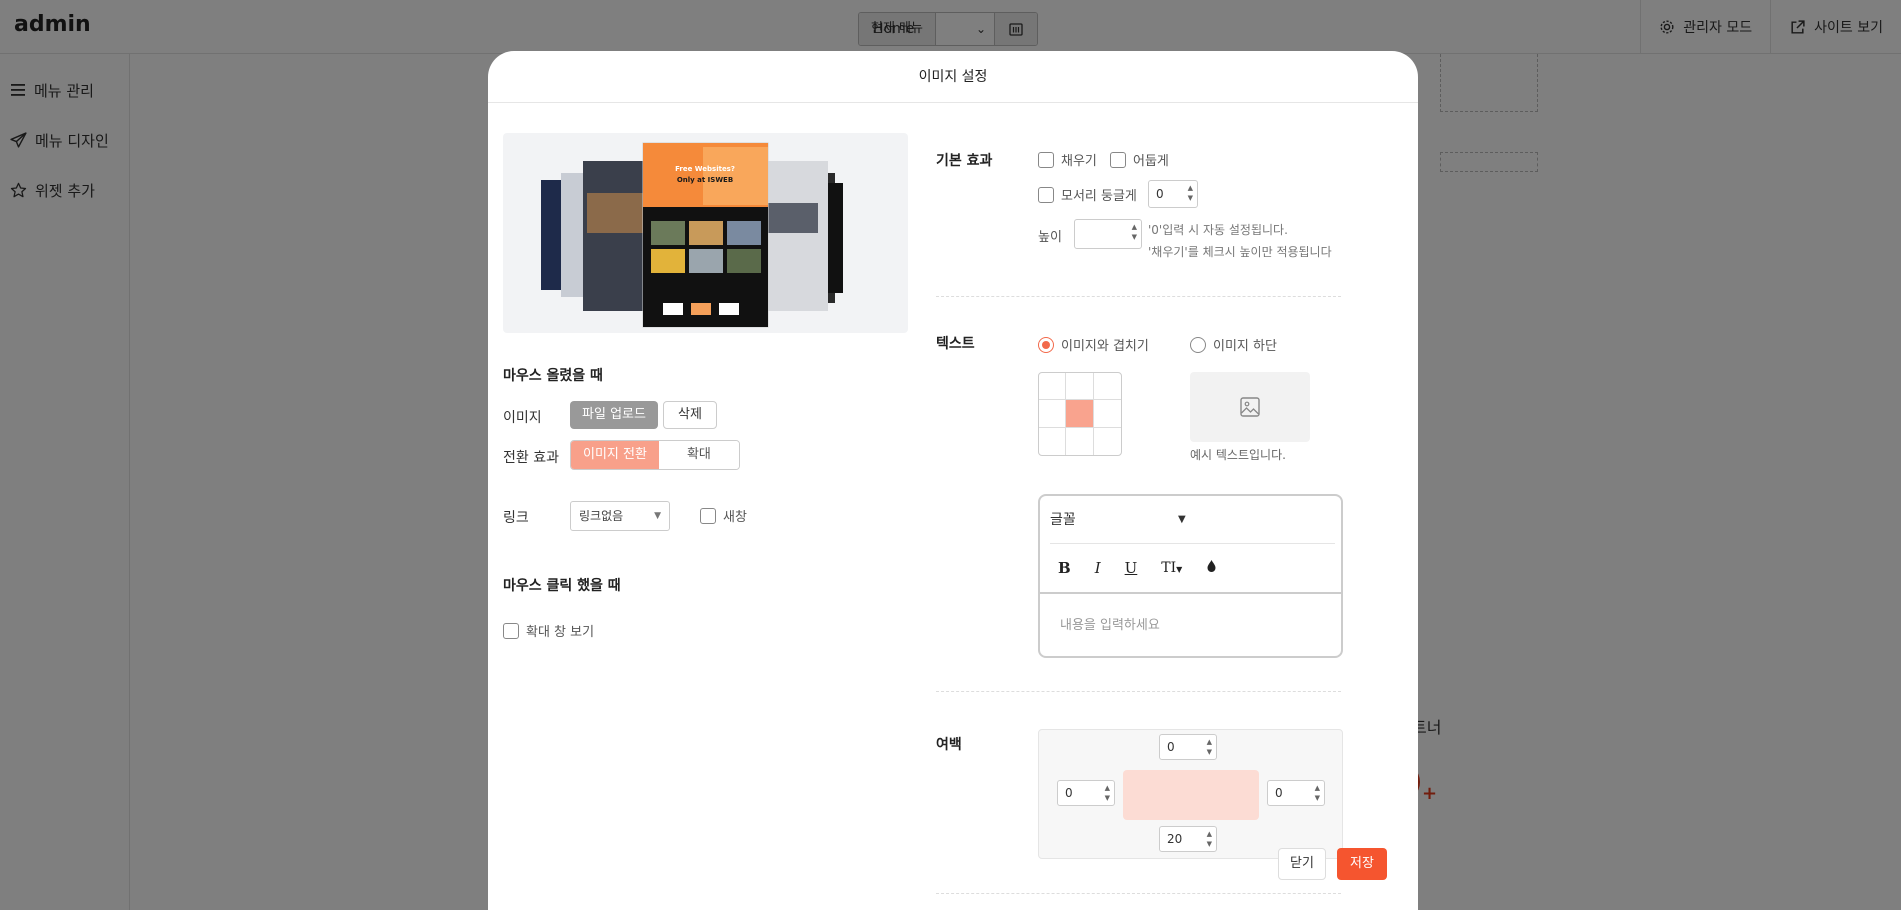 This screenshot has height=910, width=1901. I want to click on zoom-view-checkbox: 확대 창 보기, so click(548, 630).